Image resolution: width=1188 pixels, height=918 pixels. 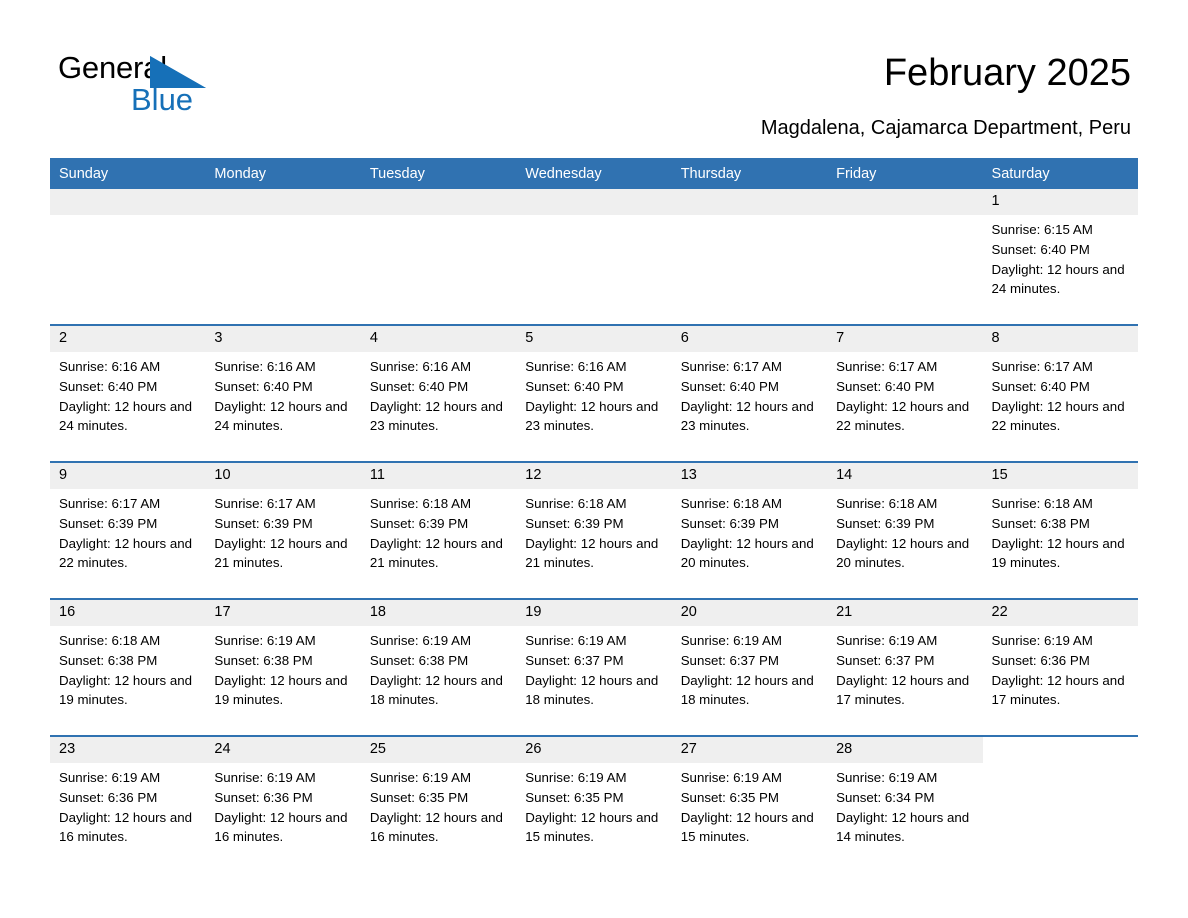 What do you see at coordinates (283, 613) in the screenshot?
I see `day-number: 17` at bounding box center [283, 613].